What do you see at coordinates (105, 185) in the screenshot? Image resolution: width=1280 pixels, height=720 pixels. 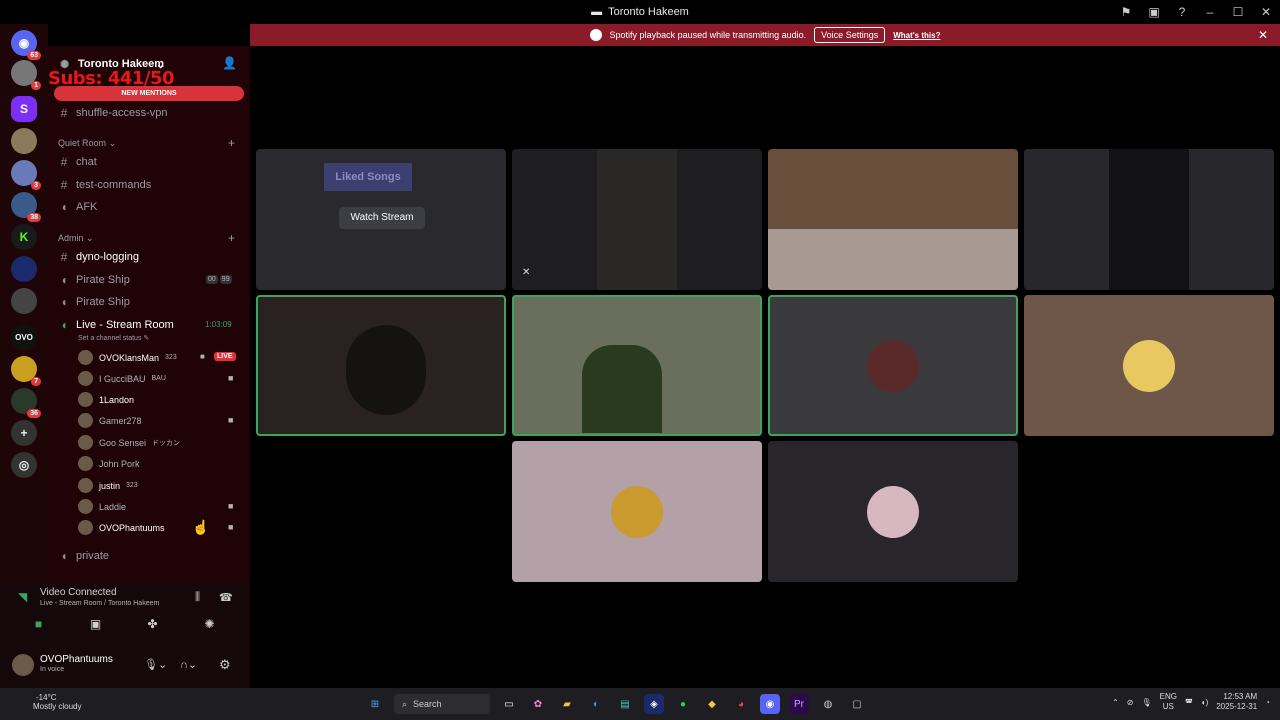 I see `channel-test-commands: # test-commands` at bounding box center [105, 185].